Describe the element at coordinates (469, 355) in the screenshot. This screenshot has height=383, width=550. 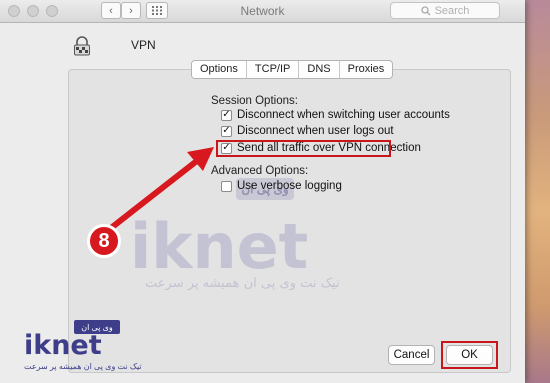
I see `ok-highlight` at that location.